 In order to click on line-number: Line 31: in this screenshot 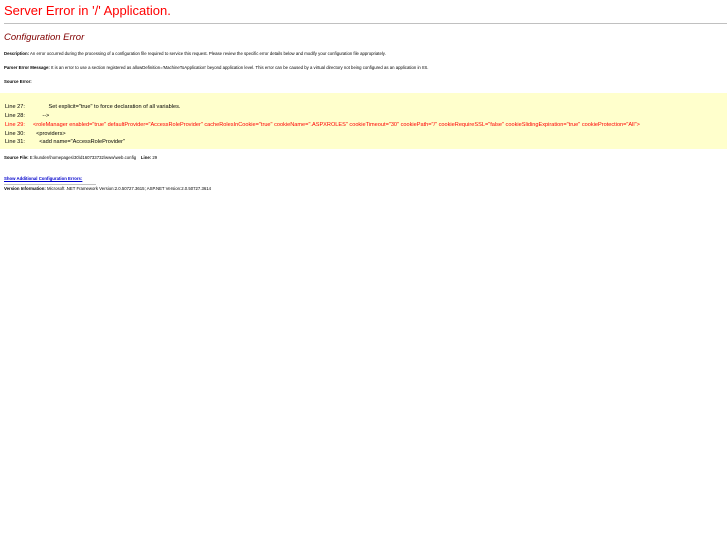, I will do `click(15, 142)`.